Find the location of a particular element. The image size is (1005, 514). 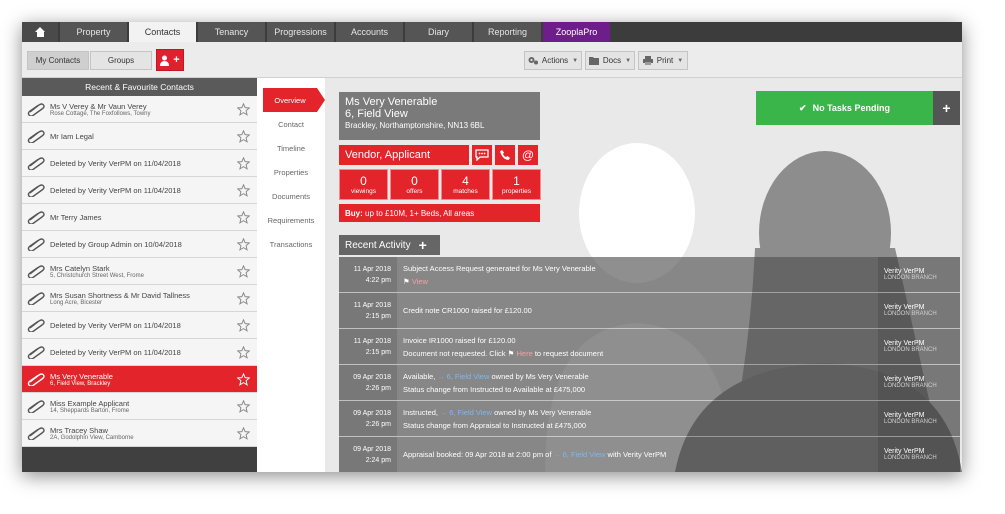

stat-matches: 4 matches is located at coordinates (465, 184).